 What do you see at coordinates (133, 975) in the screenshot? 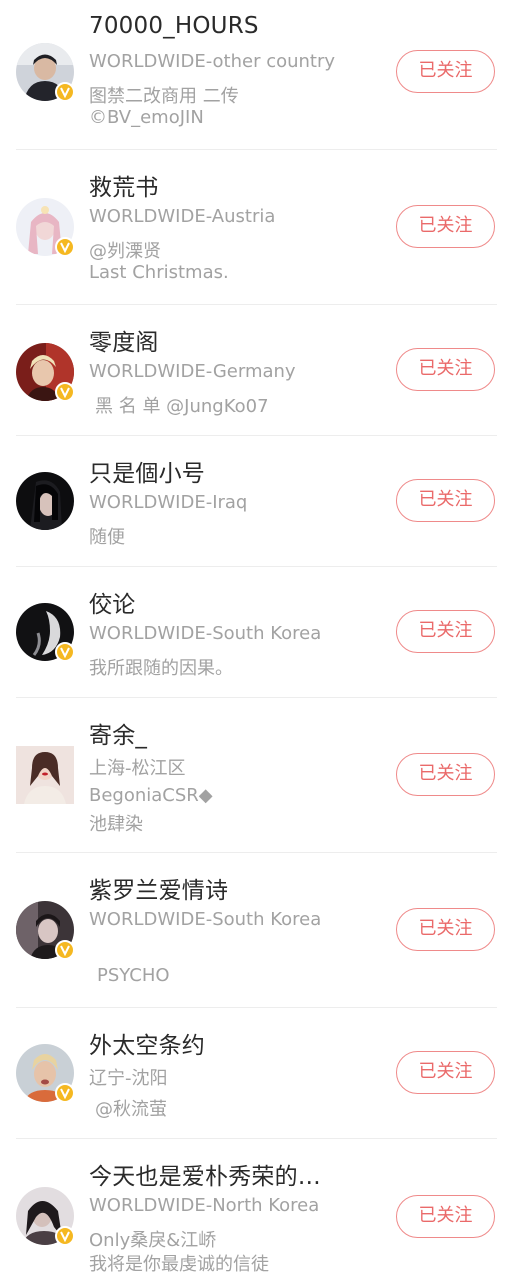
I see `user-bio-line: PSYCHO` at bounding box center [133, 975].